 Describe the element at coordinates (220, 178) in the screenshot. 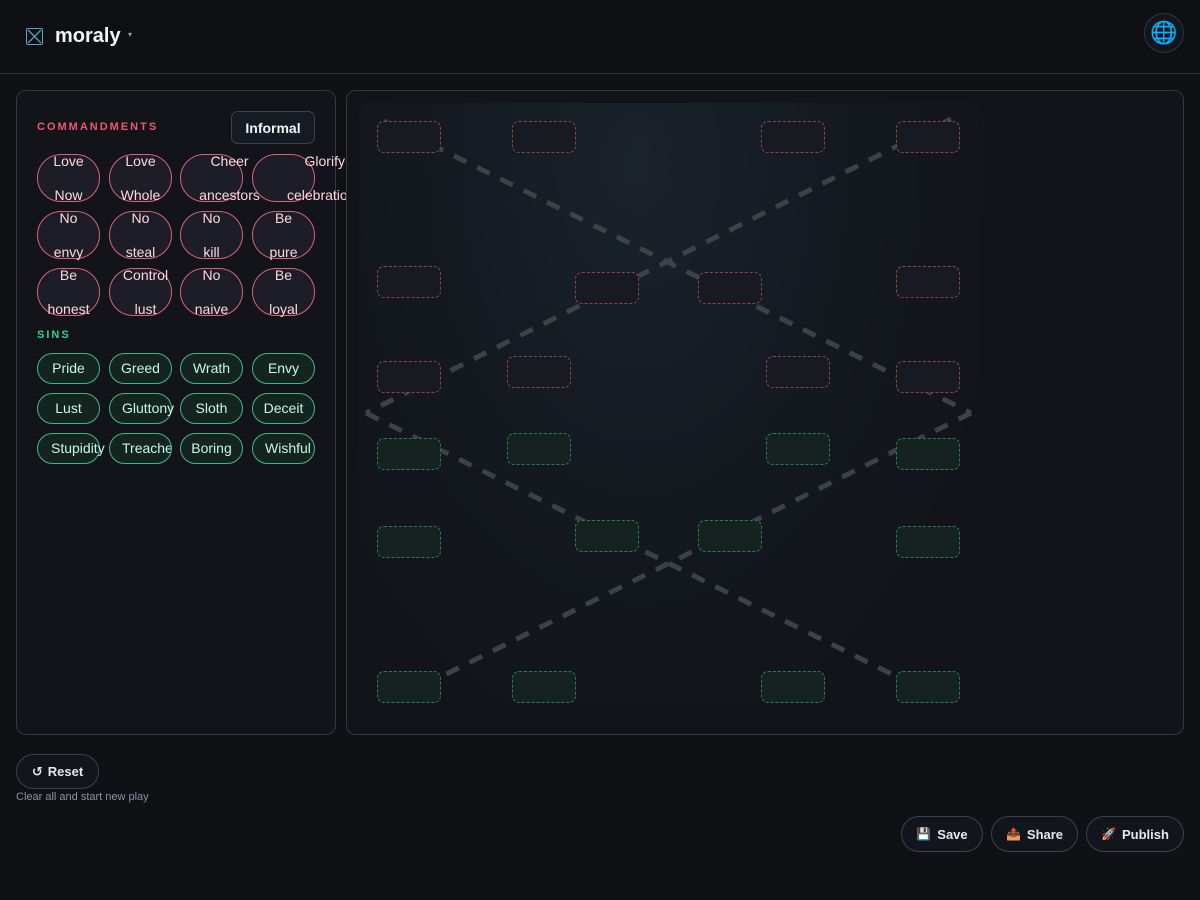

I see `commandment-chip: Cheer ancestors` at that location.